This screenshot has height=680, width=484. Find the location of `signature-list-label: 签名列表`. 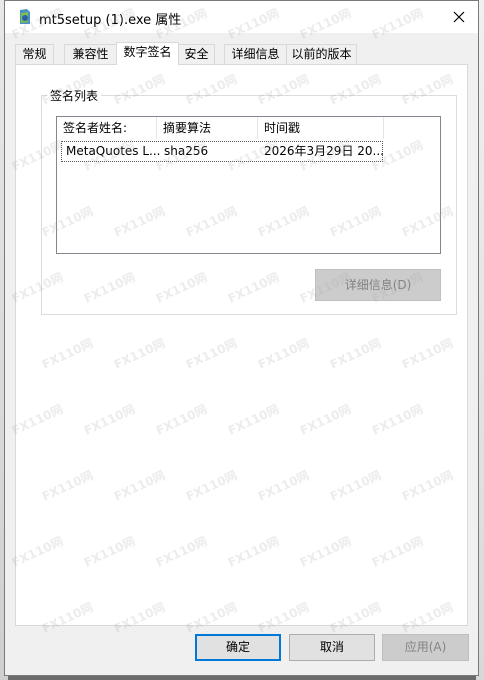

signature-list-label: 签名列表 is located at coordinates (74, 95).